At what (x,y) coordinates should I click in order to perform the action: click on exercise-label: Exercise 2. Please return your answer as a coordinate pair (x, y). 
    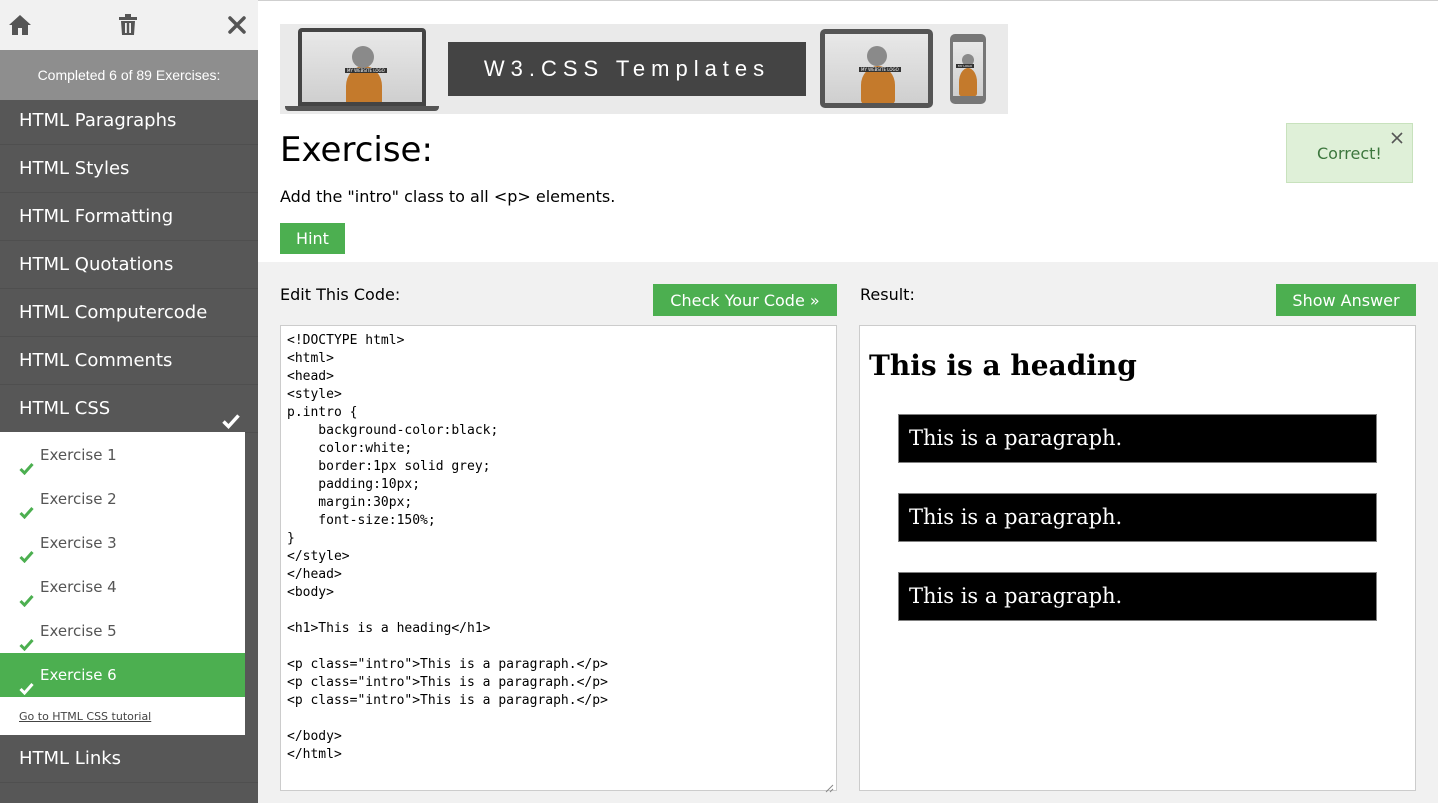
    Looking at the image, I should click on (78, 499).